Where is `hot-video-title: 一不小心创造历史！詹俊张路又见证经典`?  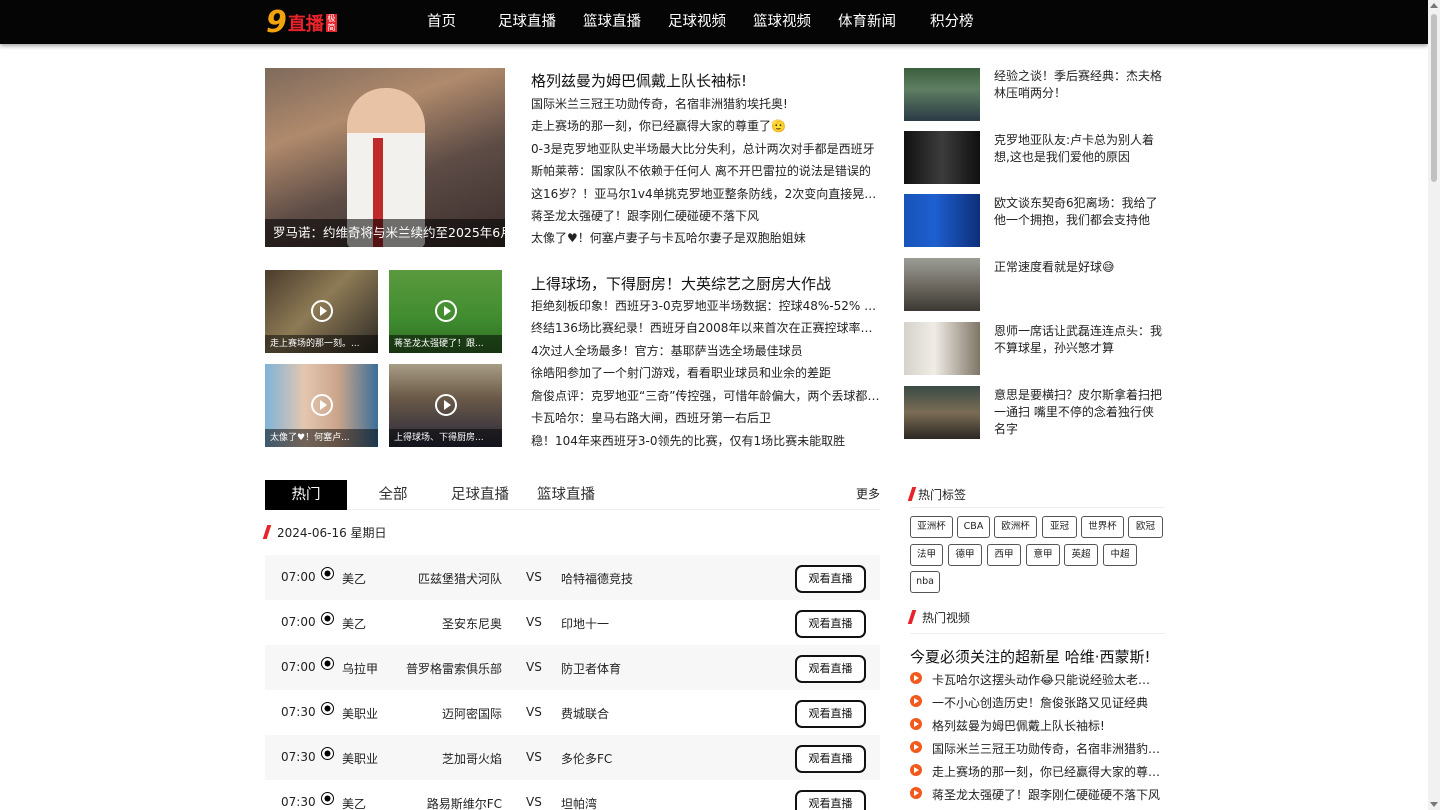
hot-video-title: 一不小心创造历史！詹俊张路又见证经典 is located at coordinates (1040, 703).